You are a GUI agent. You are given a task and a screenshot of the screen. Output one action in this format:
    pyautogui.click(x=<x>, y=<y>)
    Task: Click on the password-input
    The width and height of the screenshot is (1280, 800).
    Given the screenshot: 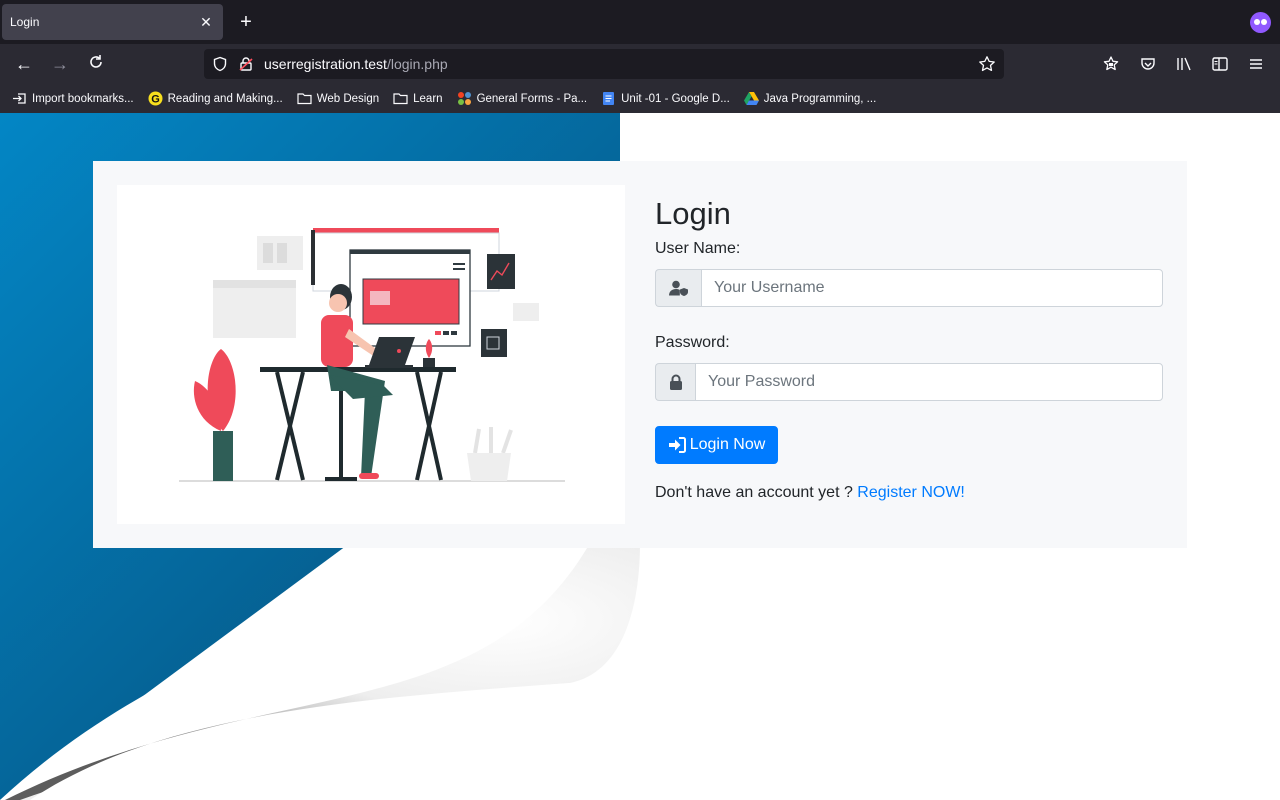 What is the action you would take?
    pyautogui.click(x=929, y=382)
    